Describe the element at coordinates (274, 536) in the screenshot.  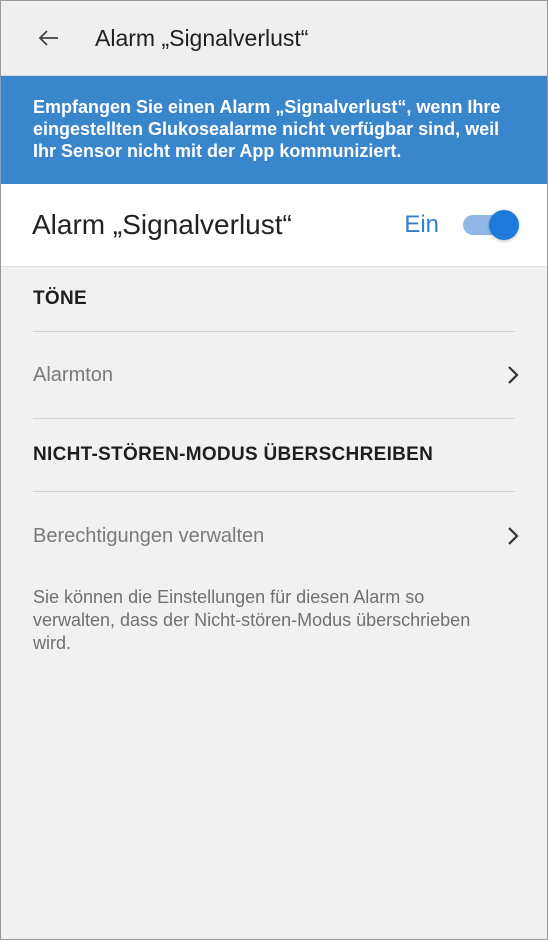
I see `manage-permissions-item: Berechtigungen verwalten` at that location.